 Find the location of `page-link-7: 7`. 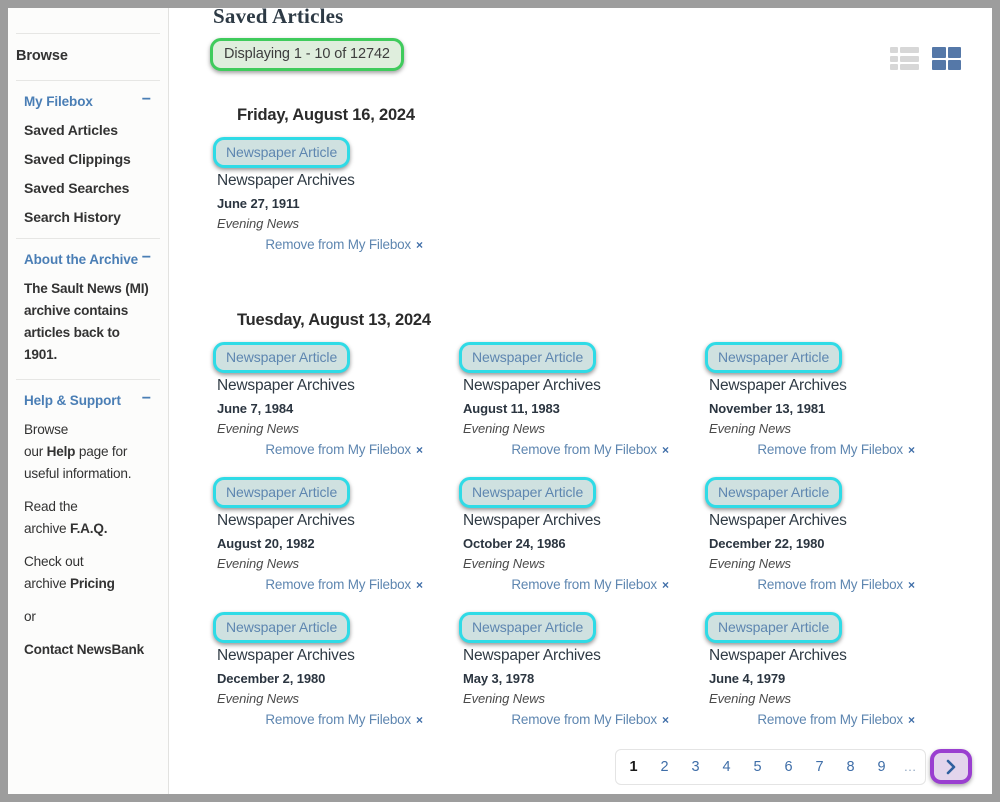

page-link-7: 7 is located at coordinates (819, 767).